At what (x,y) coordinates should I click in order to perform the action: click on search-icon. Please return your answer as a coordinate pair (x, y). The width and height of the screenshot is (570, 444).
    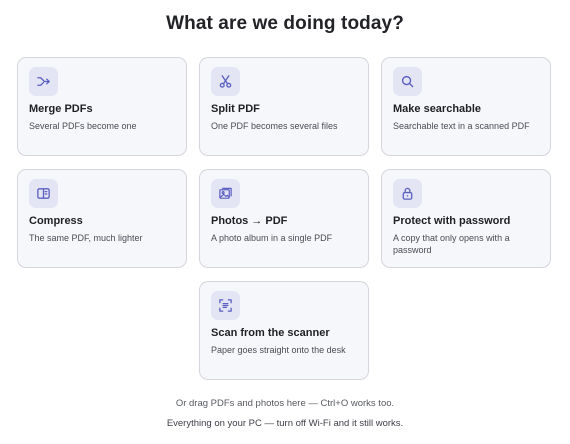
    Looking at the image, I should click on (407, 81).